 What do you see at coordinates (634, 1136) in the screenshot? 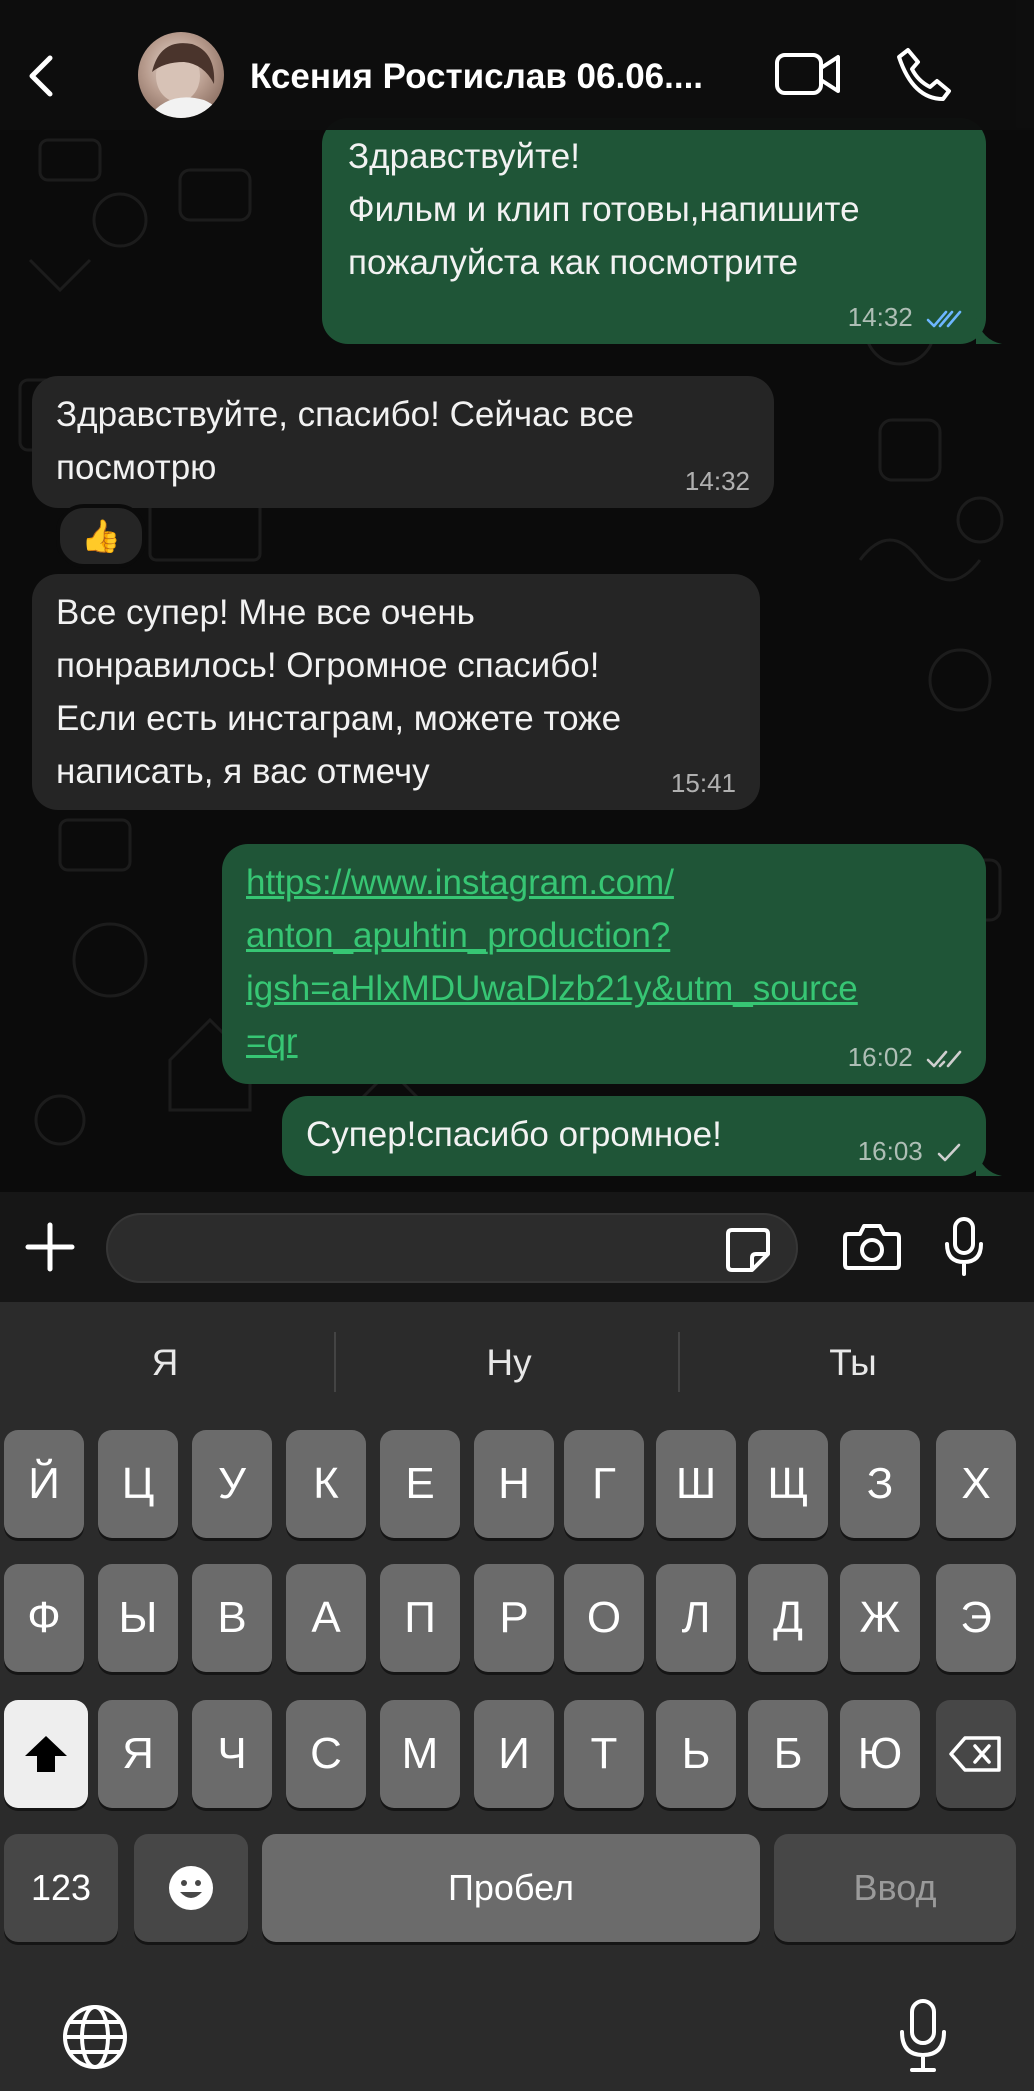
I see `message-bubble-outgoing: Супер!спасибо огромное! 16:03` at bounding box center [634, 1136].